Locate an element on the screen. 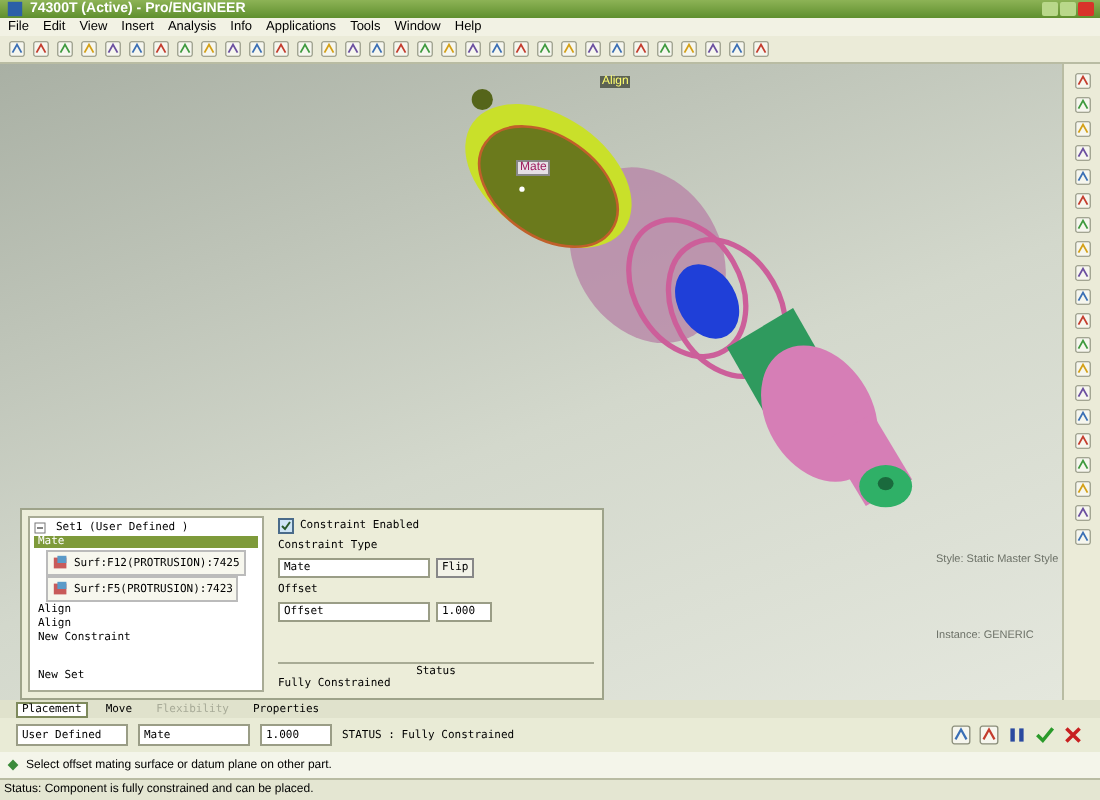 The image size is (1100, 800). close-icon is located at coordinates (1073, 735).